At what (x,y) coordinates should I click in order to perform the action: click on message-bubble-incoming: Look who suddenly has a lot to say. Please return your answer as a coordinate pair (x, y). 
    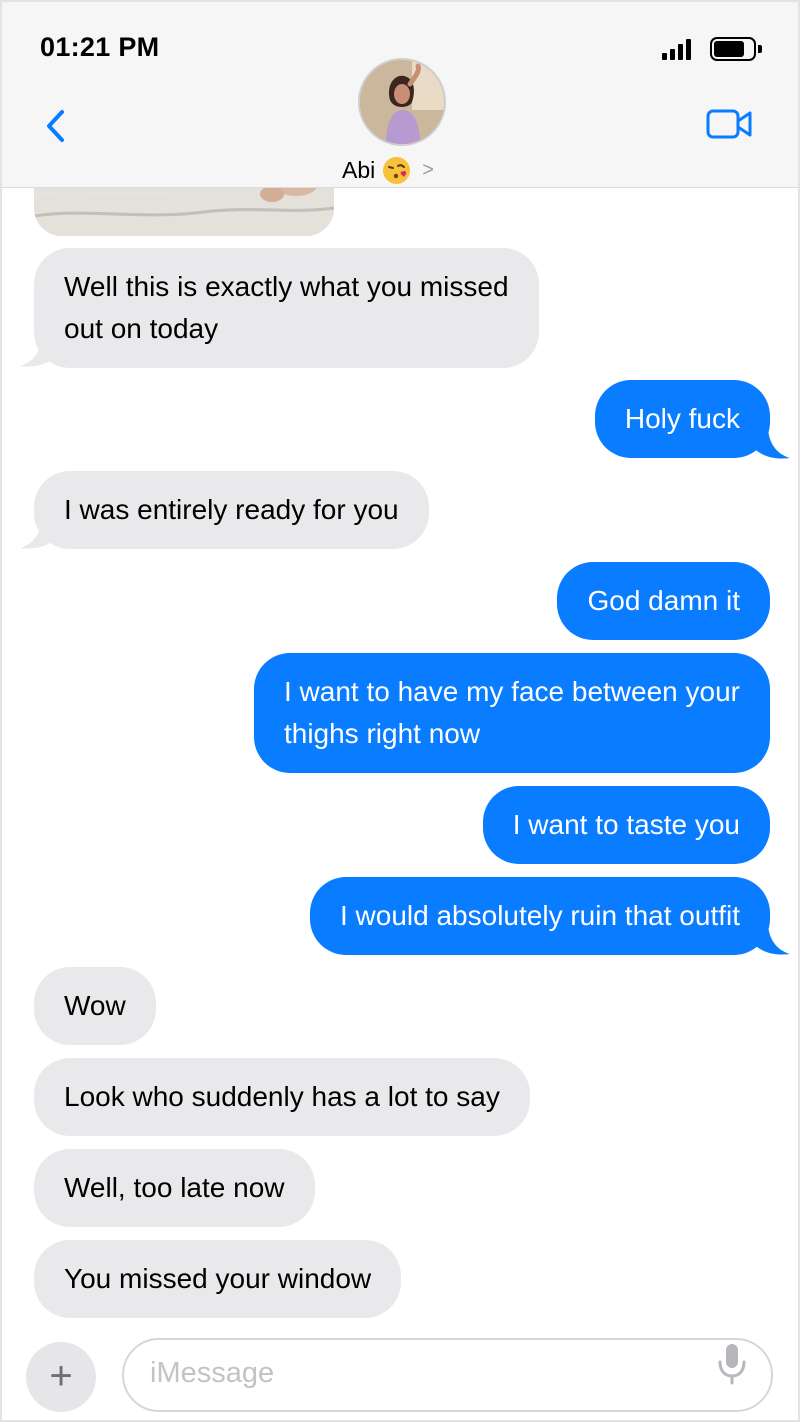
    Looking at the image, I should click on (282, 1097).